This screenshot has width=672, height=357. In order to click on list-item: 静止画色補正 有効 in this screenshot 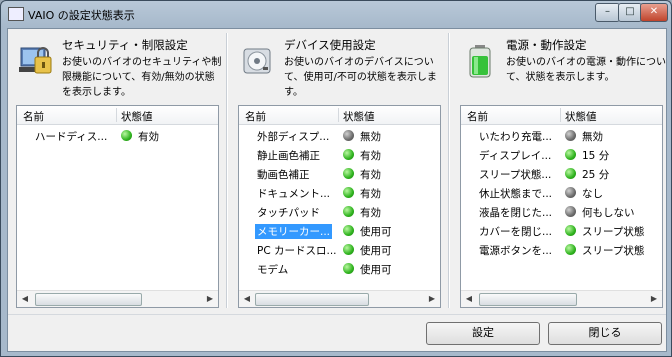, I will do `click(339, 154)`.